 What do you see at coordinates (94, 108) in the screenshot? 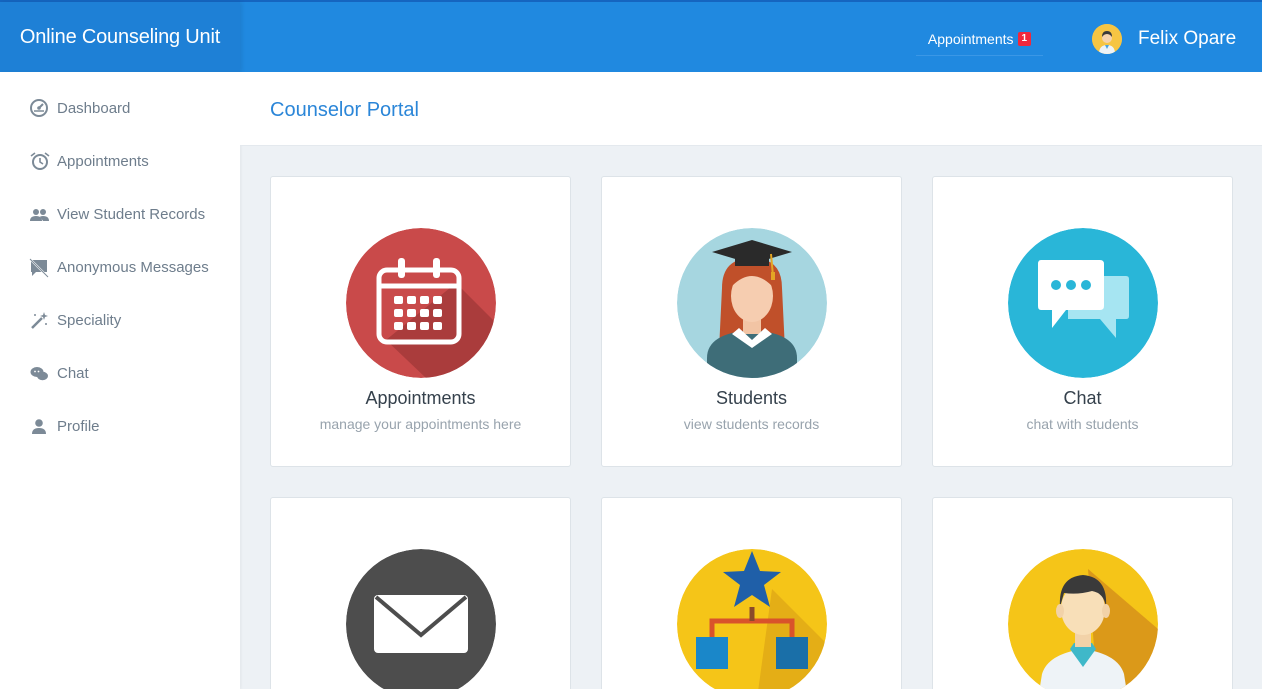
I see `sidebar-item-label: Dashboard` at bounding box center [94, 108].